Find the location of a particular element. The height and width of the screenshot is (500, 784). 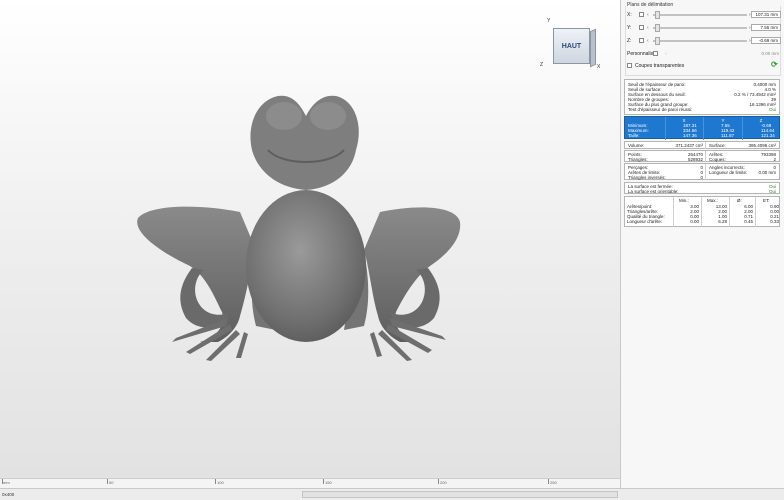

cube-top-face: HAUT is located at coordinates (571, 46).